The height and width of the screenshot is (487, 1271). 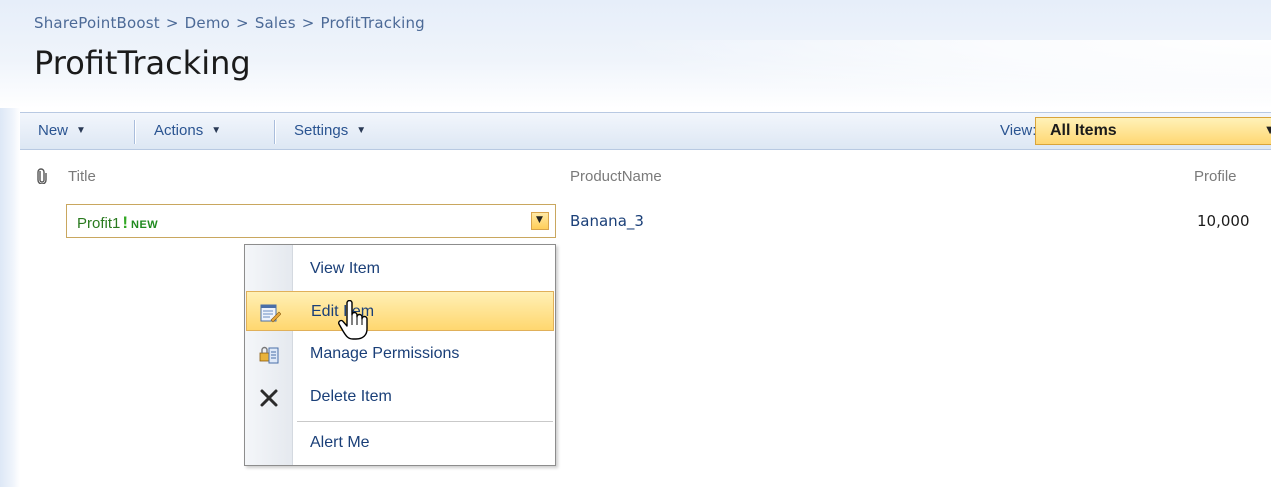 I want to click on profit-cell: 10,000, so click(x=1223, y=221).